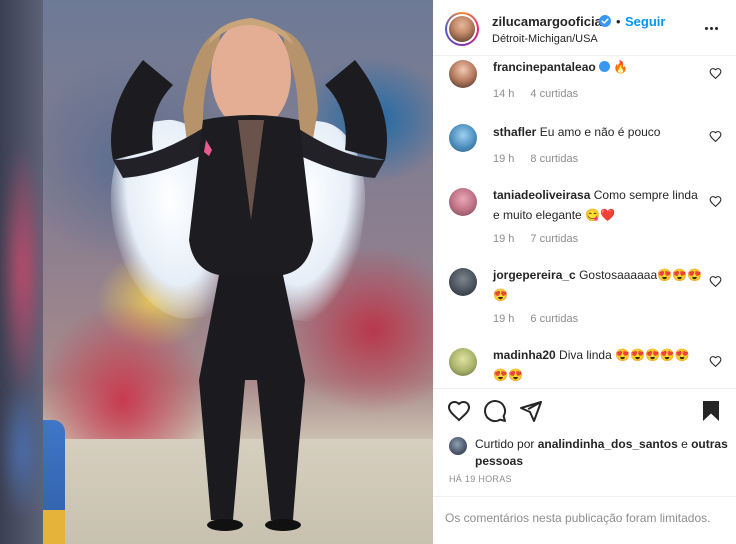 Image resolution: width=736 pixels, height=544 pixels. I want to click on liked-by-username: analindinha_dos_santos, so click(608, 444).